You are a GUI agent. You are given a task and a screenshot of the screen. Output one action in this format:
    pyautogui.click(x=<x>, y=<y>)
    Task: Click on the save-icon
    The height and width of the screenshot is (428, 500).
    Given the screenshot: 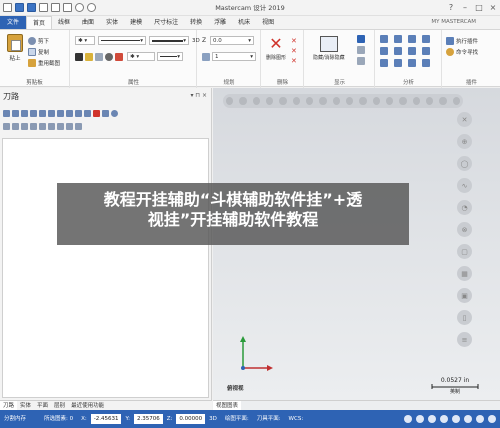 What is the action you would take?
    pyautogui.click(x=31, y=7)
    